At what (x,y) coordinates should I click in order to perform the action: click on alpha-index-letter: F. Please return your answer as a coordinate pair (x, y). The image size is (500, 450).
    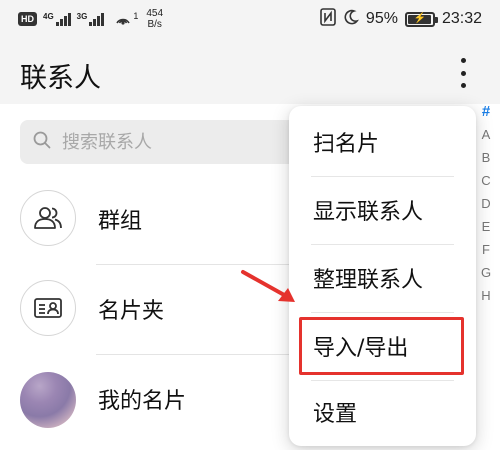
    Looking at the image, I should click on (486, 249).